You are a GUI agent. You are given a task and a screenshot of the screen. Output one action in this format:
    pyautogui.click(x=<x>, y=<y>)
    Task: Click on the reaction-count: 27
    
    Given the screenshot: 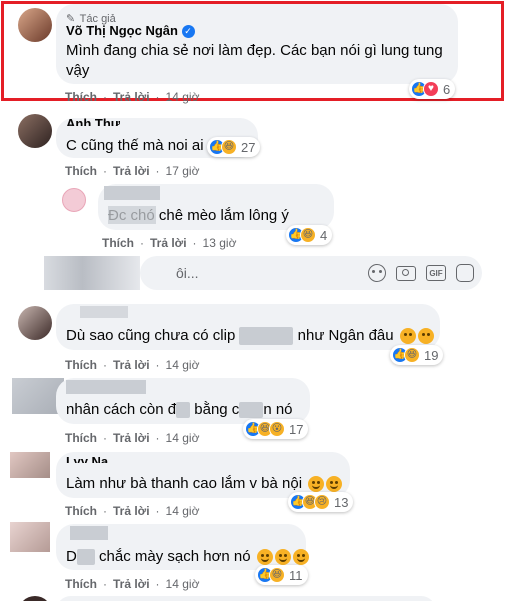 What is the action you would take?
    pyautogui.click(x=248, y=147)
    